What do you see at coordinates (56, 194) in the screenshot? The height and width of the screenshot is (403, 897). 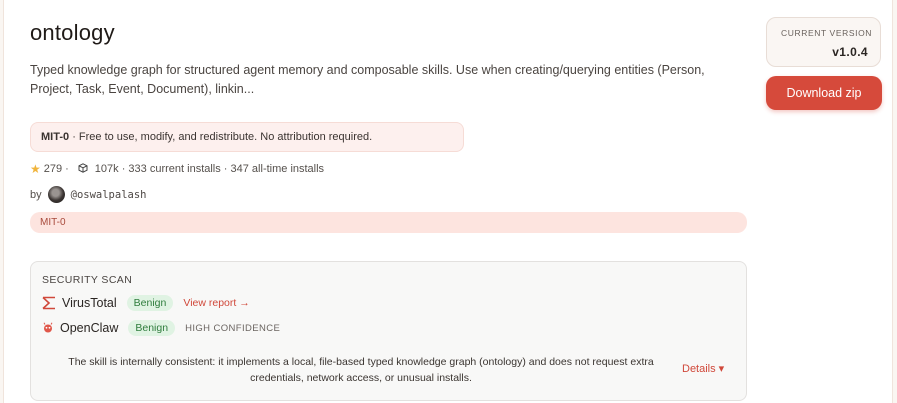 I see `avatar` at bounding box center [56, 194].